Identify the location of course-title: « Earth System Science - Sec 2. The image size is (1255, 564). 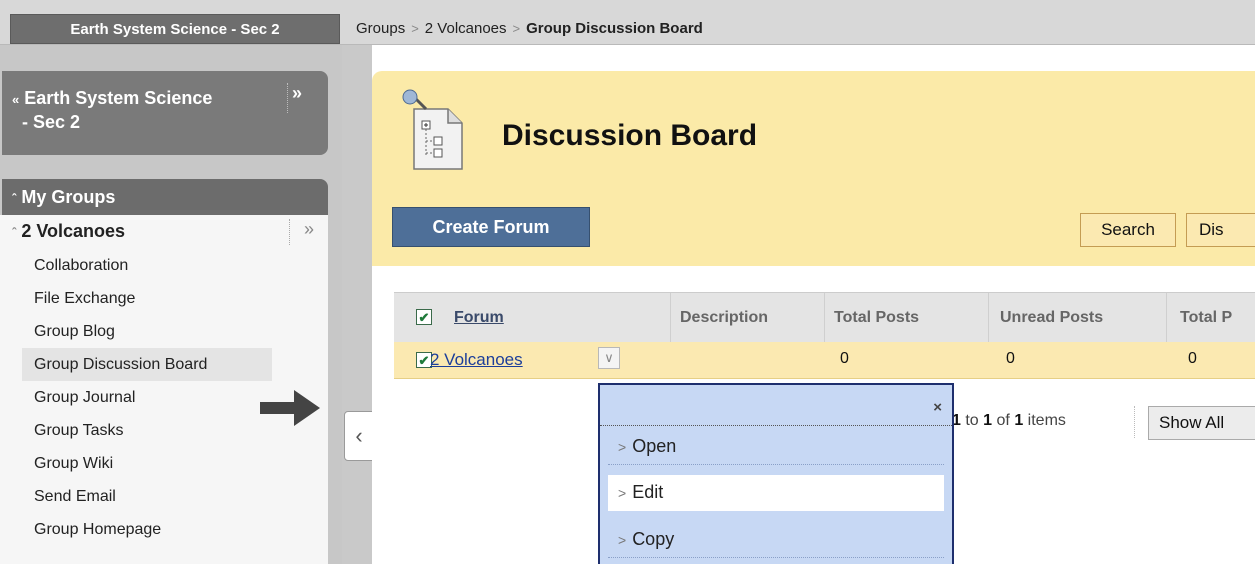
(147, 110).